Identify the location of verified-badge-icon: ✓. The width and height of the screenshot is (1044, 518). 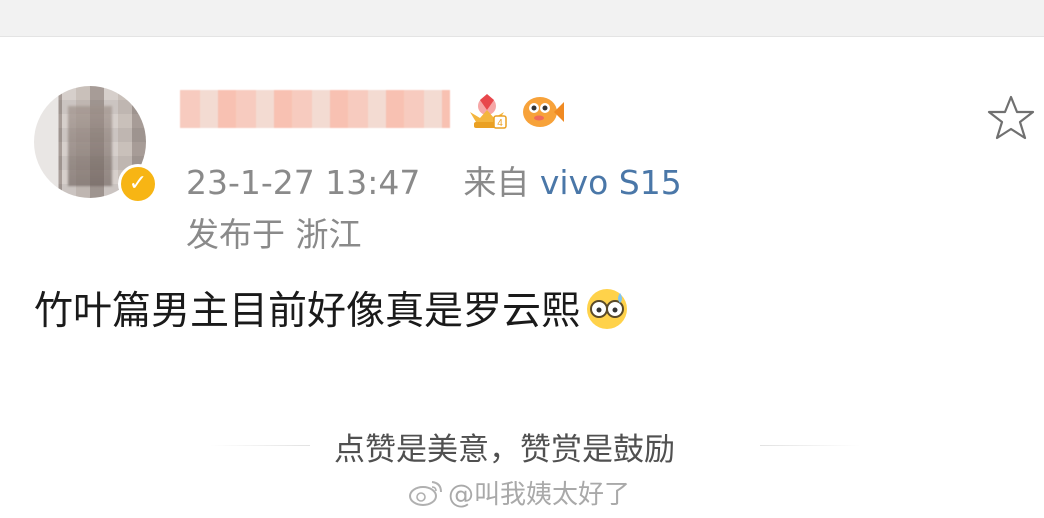
(138, 184).